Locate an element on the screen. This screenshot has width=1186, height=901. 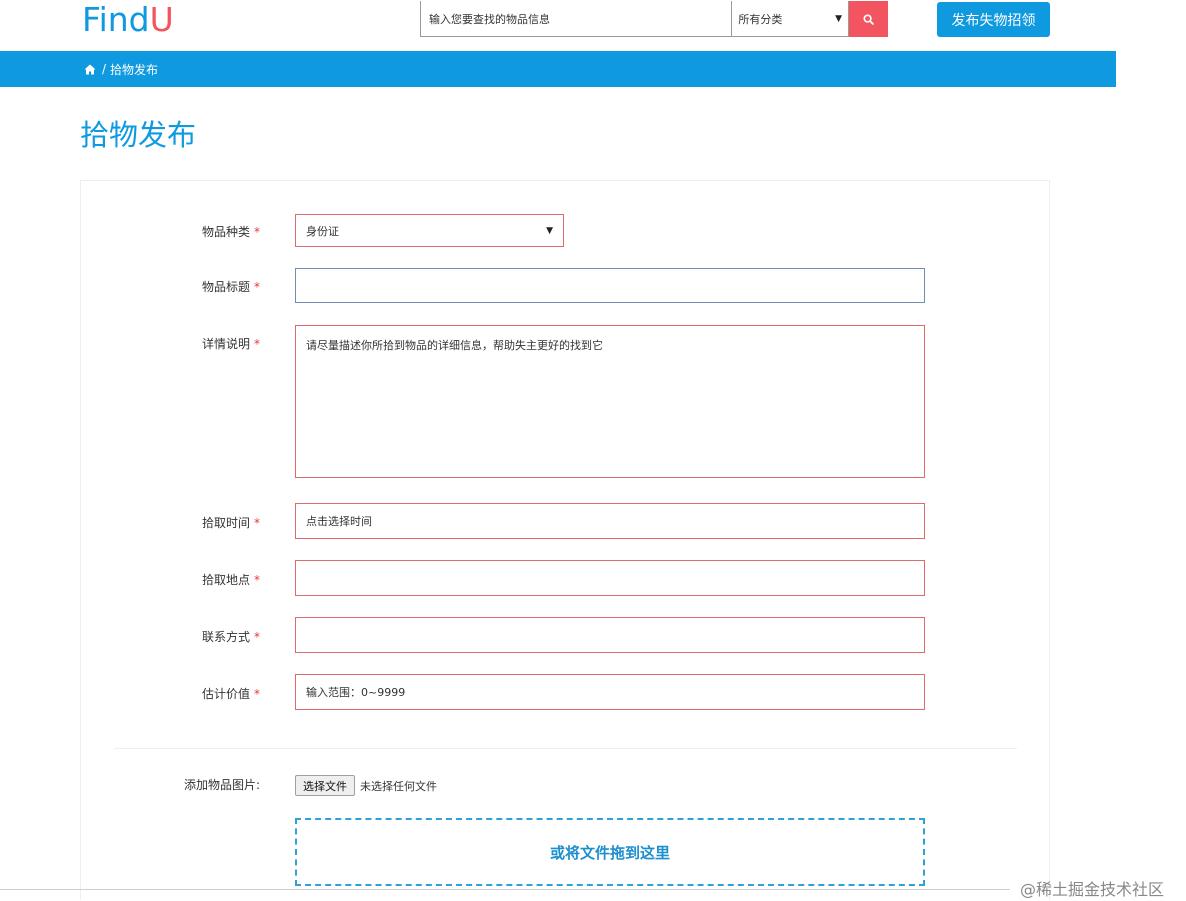
search-icon is located at coordinates (868, 19).